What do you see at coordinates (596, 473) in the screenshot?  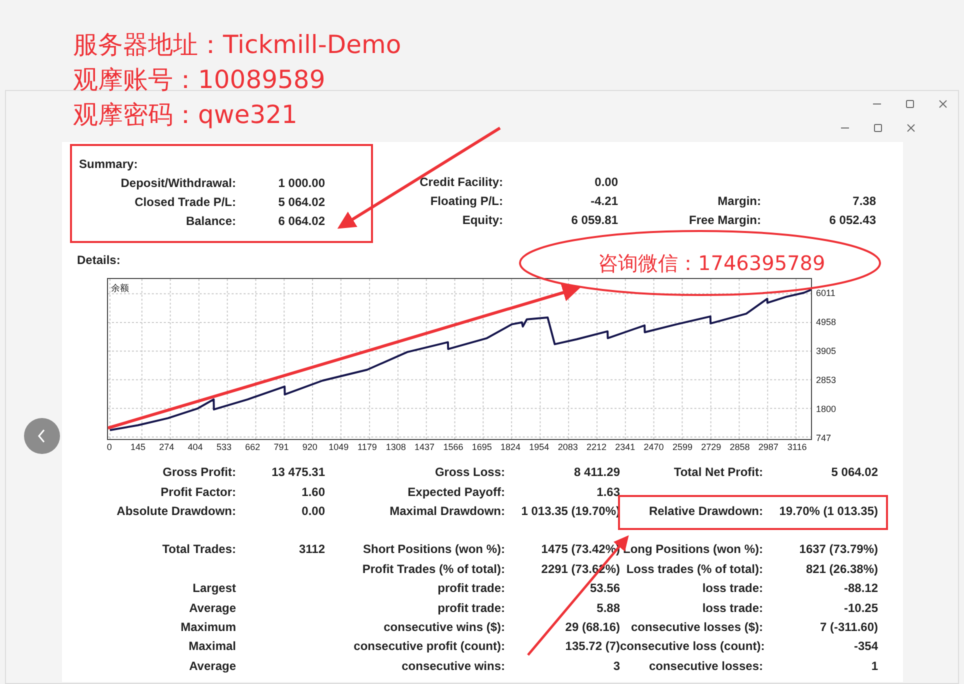 I see `stat-value: 8 411.29` at bounding box center [596, 473].